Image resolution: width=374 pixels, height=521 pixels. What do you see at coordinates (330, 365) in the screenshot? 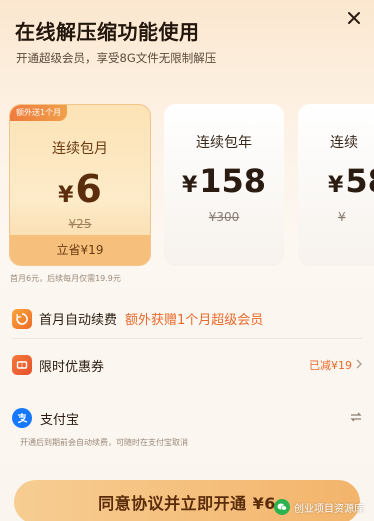
I see `coupon-discount: 已减¥19` at bounding box center [330, 365].